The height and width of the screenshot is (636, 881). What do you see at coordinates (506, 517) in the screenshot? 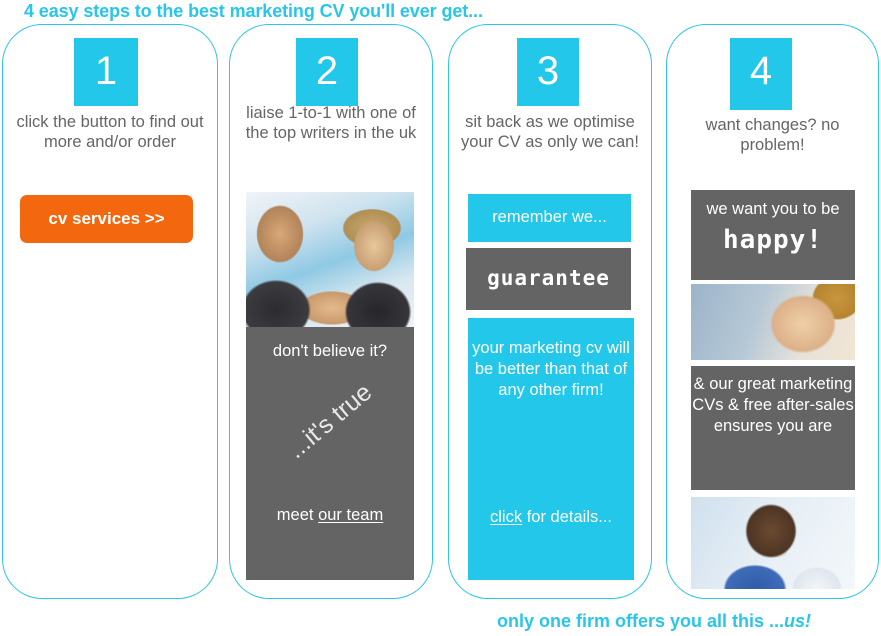
I see `step3-details-link-text: click` at bounding box center [506, 517].